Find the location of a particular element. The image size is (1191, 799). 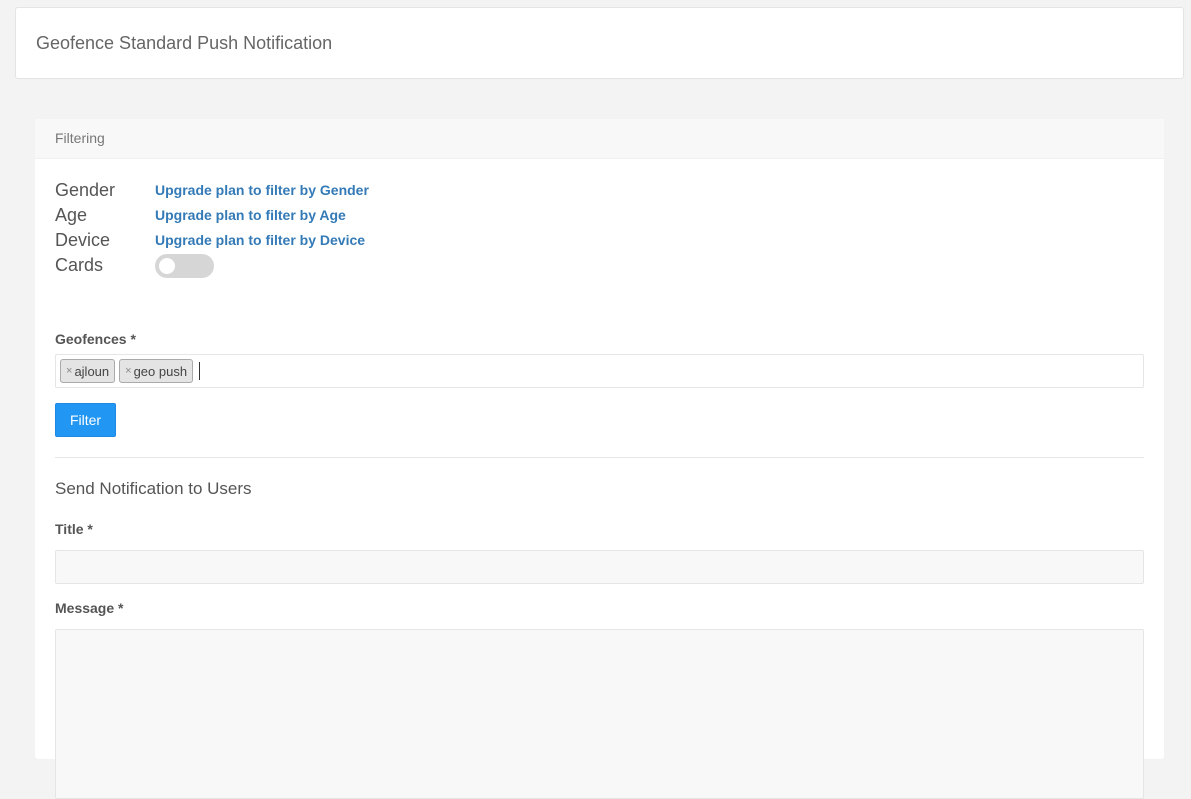

cards-label: Cards is located at coordinates (79, 265).